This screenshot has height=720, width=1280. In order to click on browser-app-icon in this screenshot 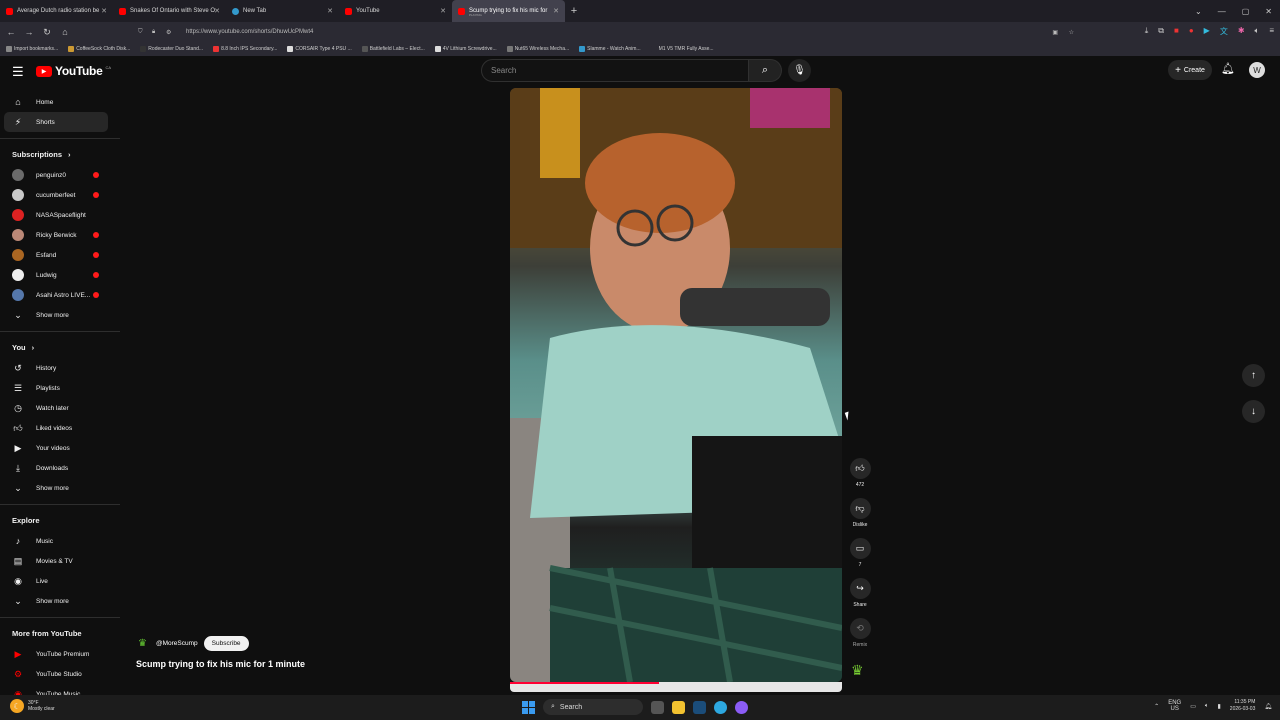, I will do `click(720, 707)`.